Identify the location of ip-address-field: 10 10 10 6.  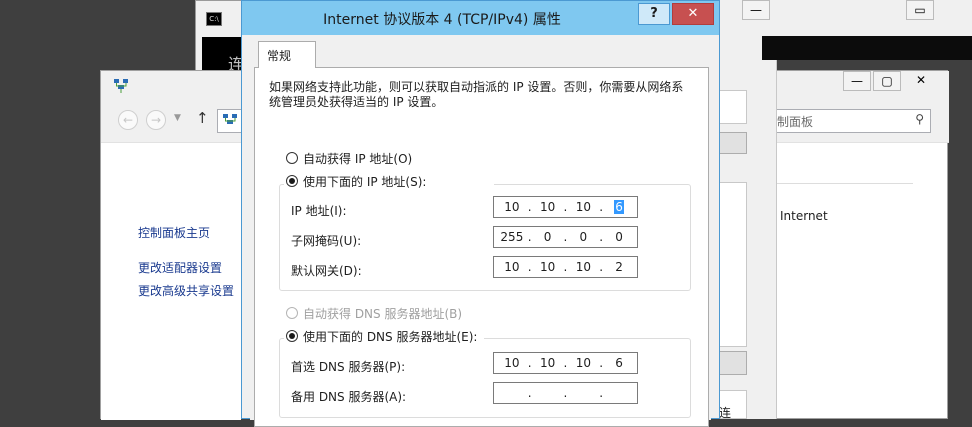
(565, 207).